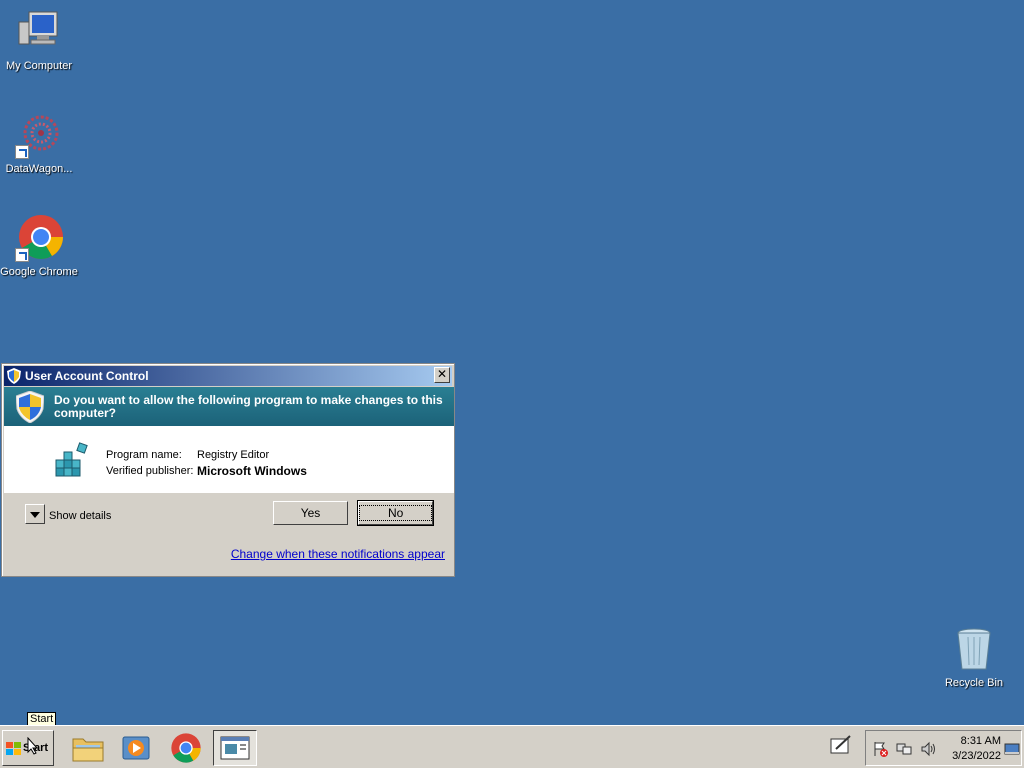  What do you see at coordinates (974, 649) in the screenshot?
I see `recycle-bin-icon` at bounding box center [974, 649].